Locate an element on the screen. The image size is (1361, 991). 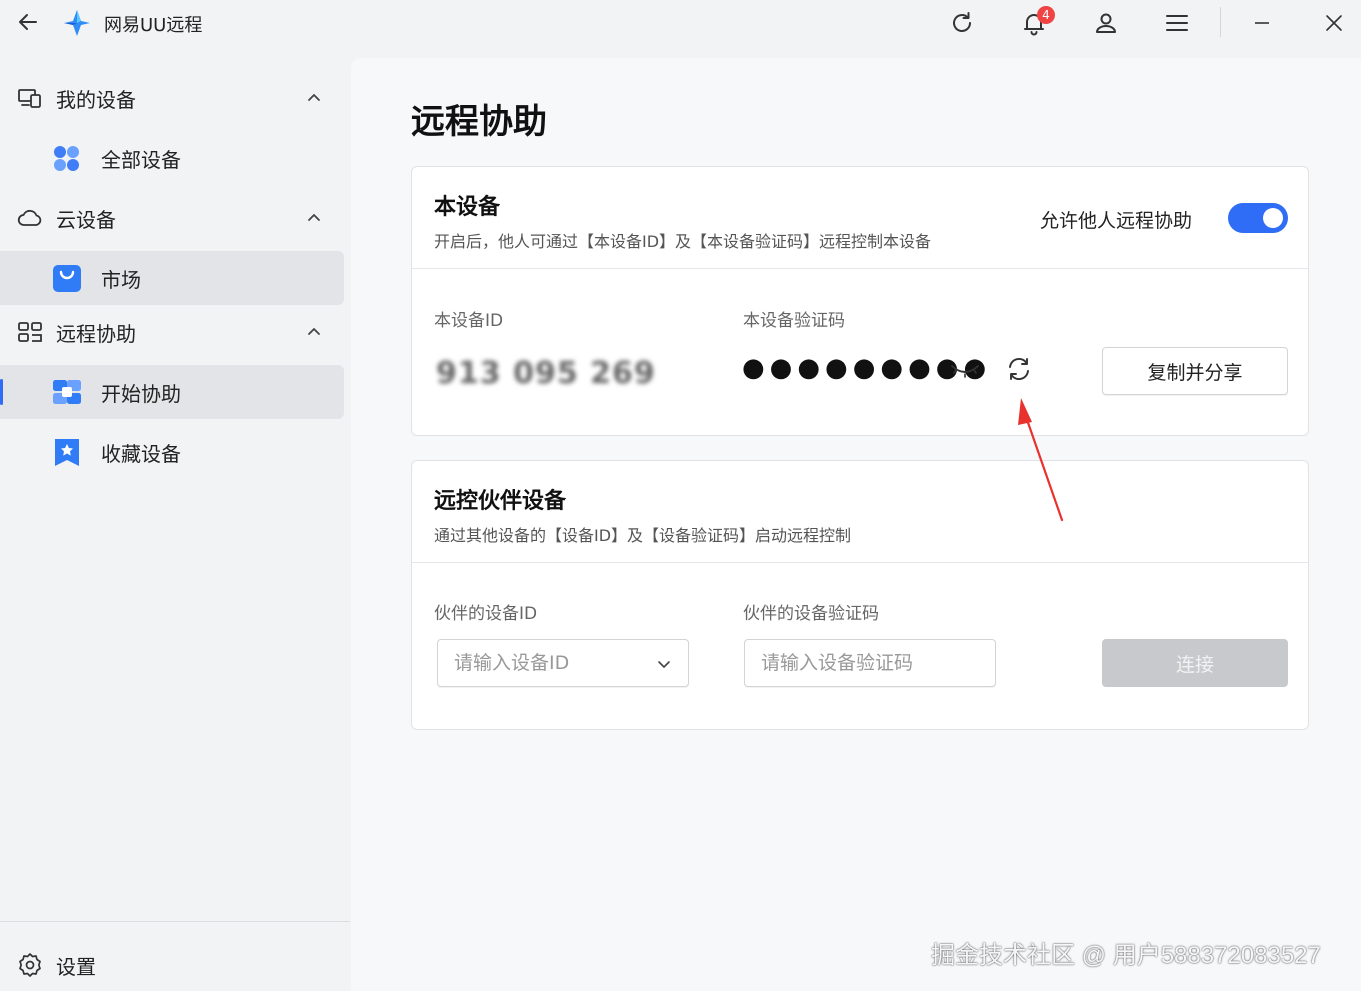
sidebar-item-all-devices: 全部设备 is located at coordinates (172, 158).